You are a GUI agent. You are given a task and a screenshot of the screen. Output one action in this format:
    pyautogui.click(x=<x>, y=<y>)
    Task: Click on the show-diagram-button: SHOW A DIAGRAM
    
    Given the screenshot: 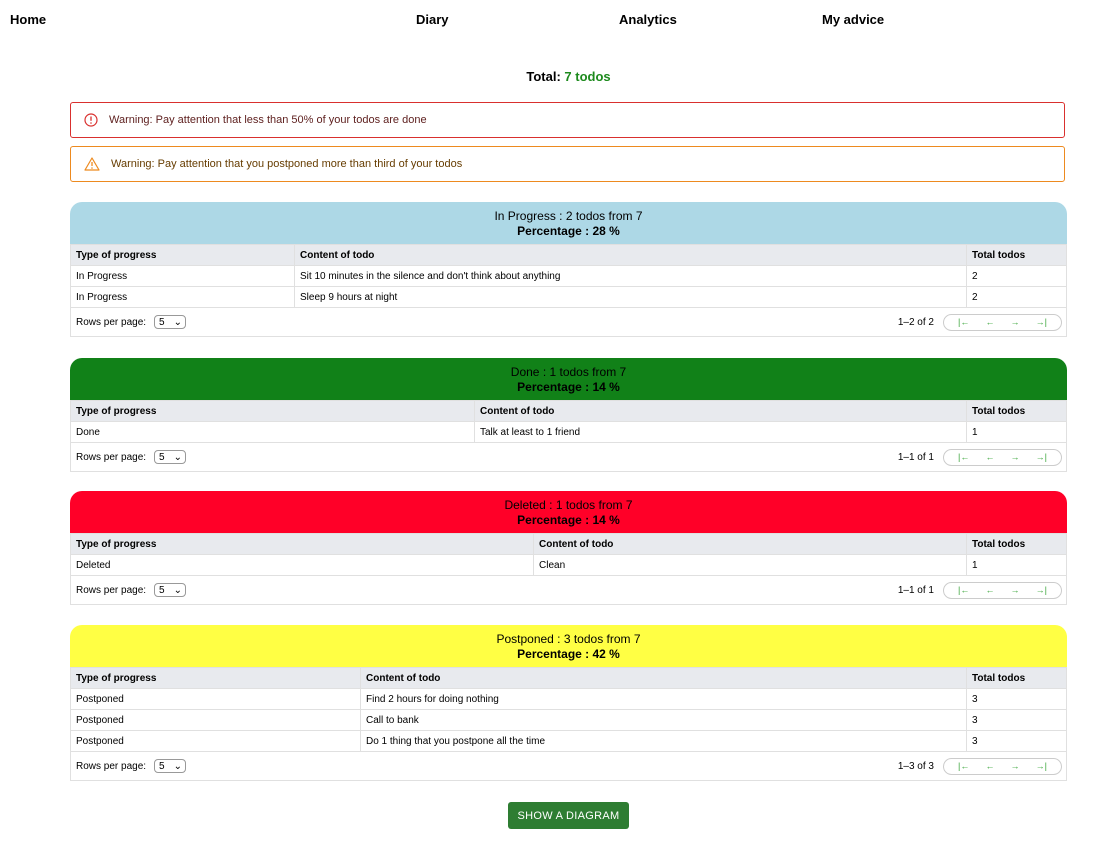 What is the action you would take?
    pyautogui.click(x=568, y=815)
    